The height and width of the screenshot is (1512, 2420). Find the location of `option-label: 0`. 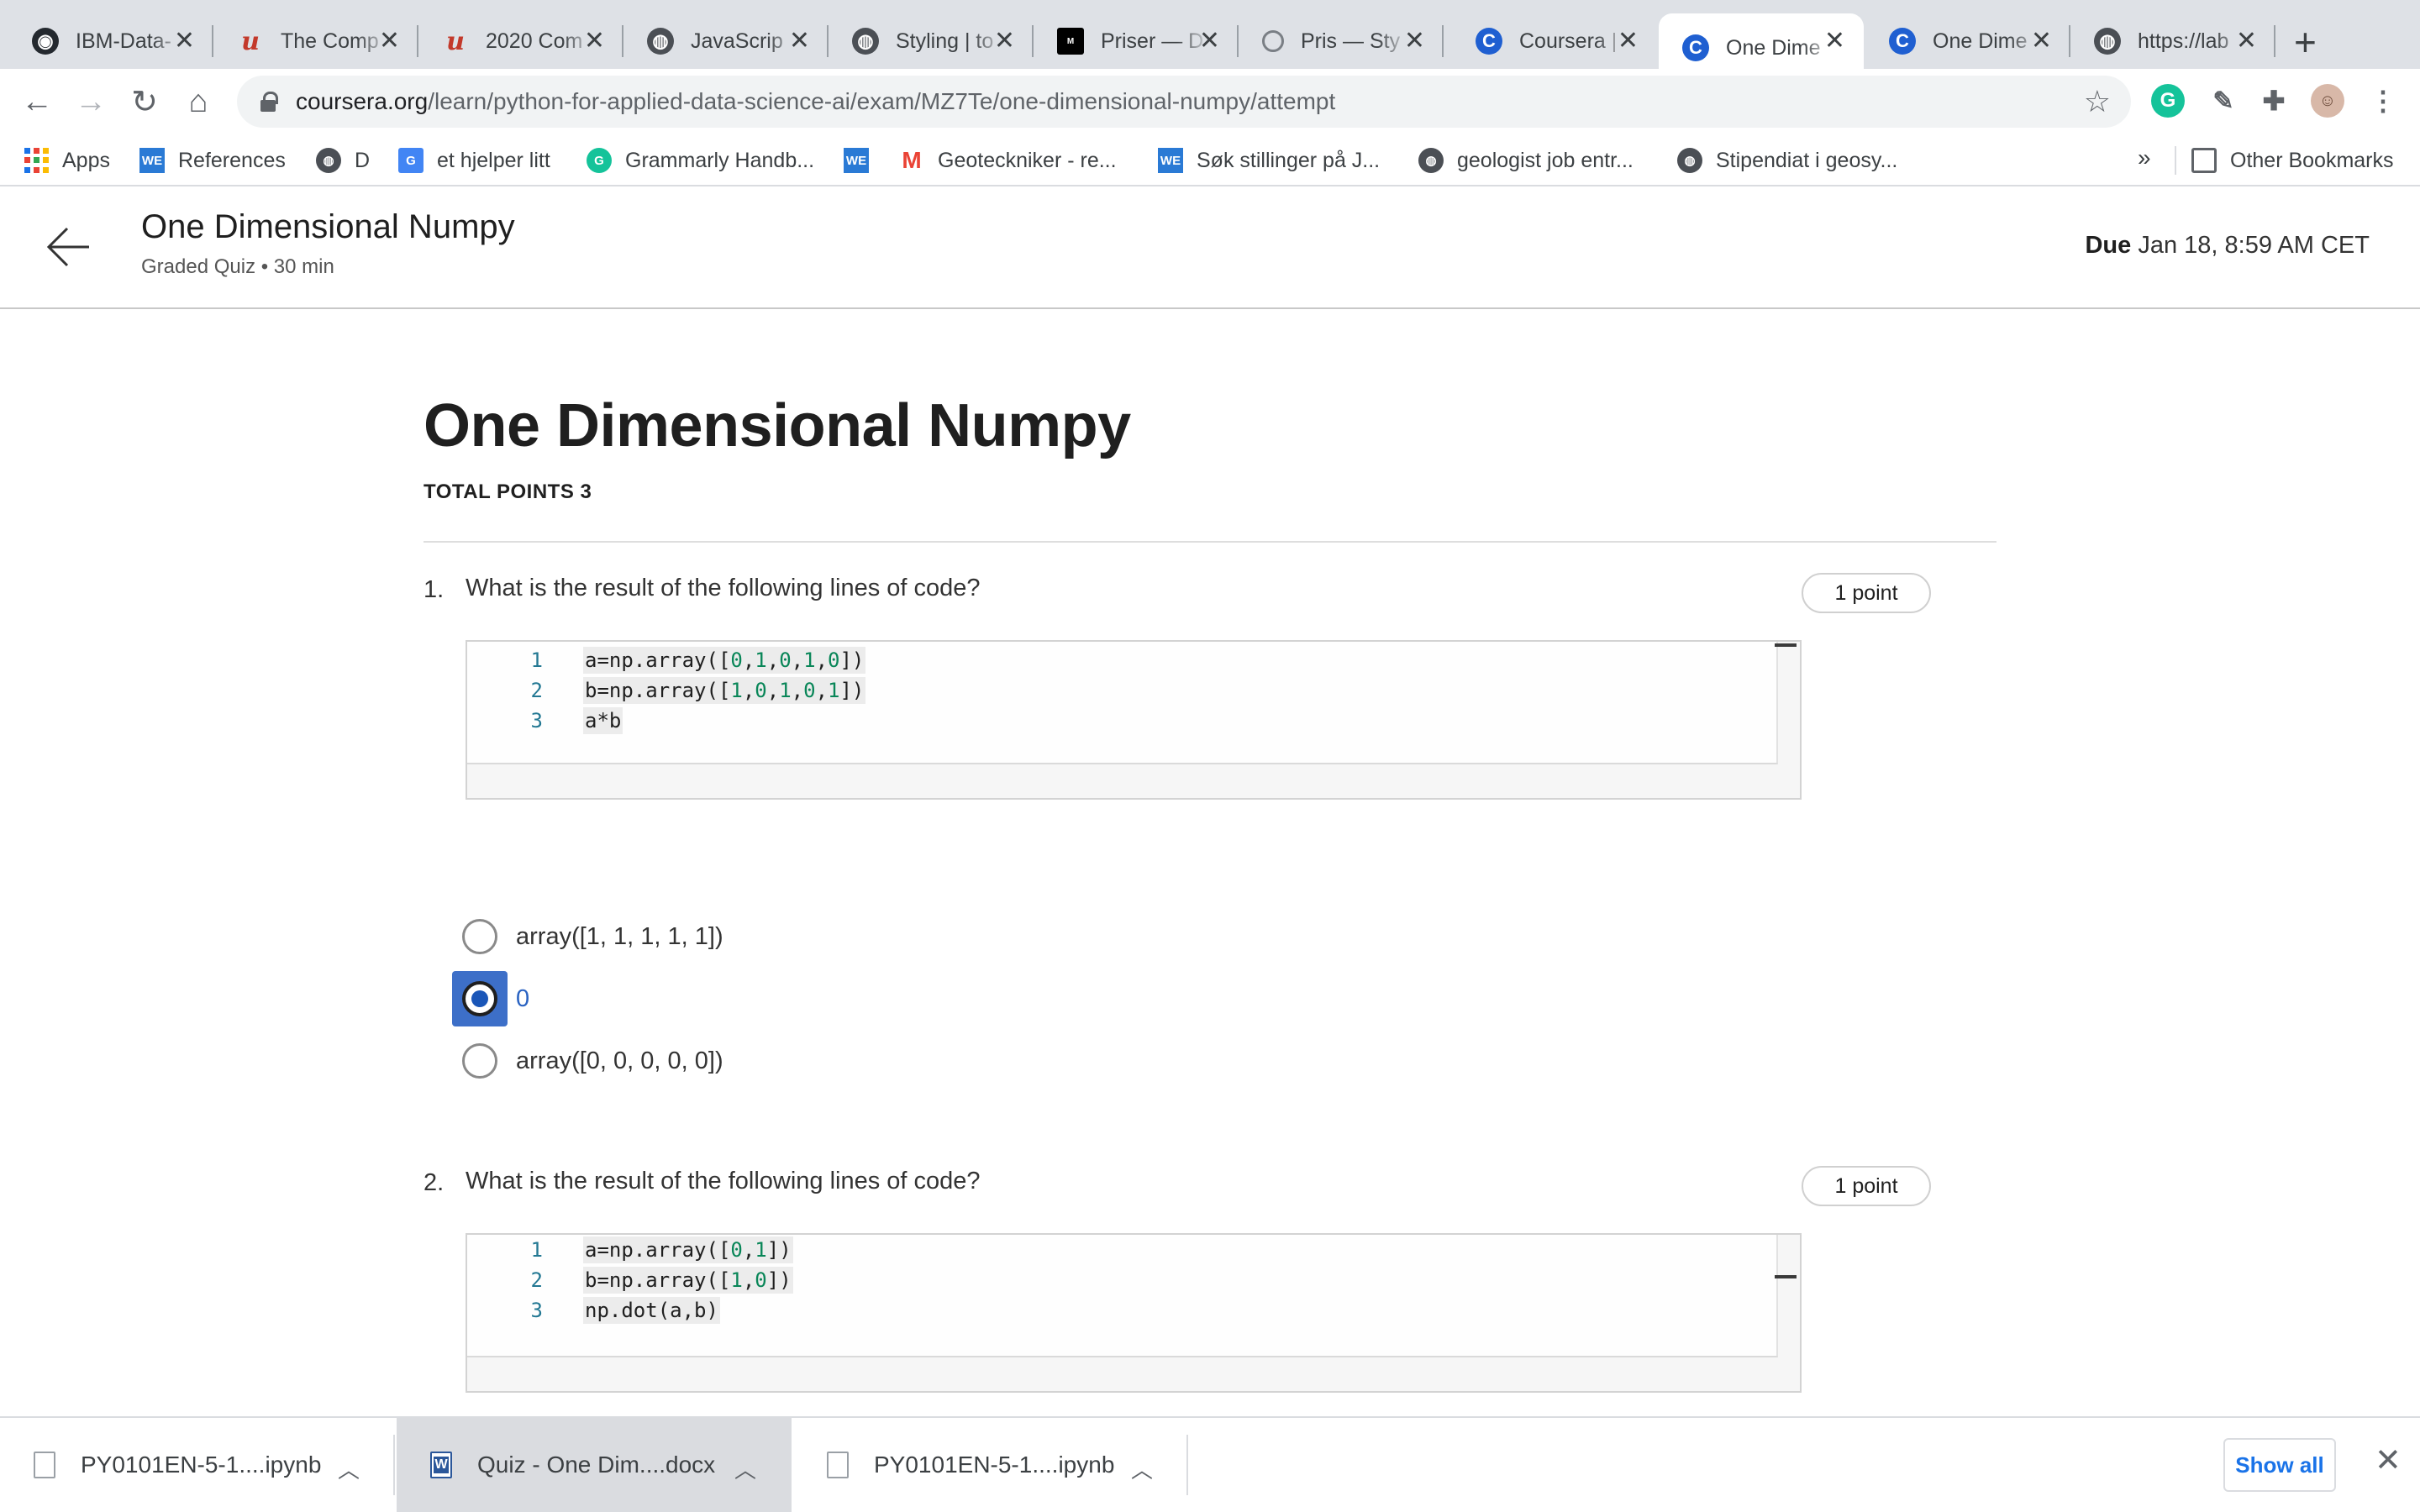

option-label: 0 is located at coordinates (523, 998).